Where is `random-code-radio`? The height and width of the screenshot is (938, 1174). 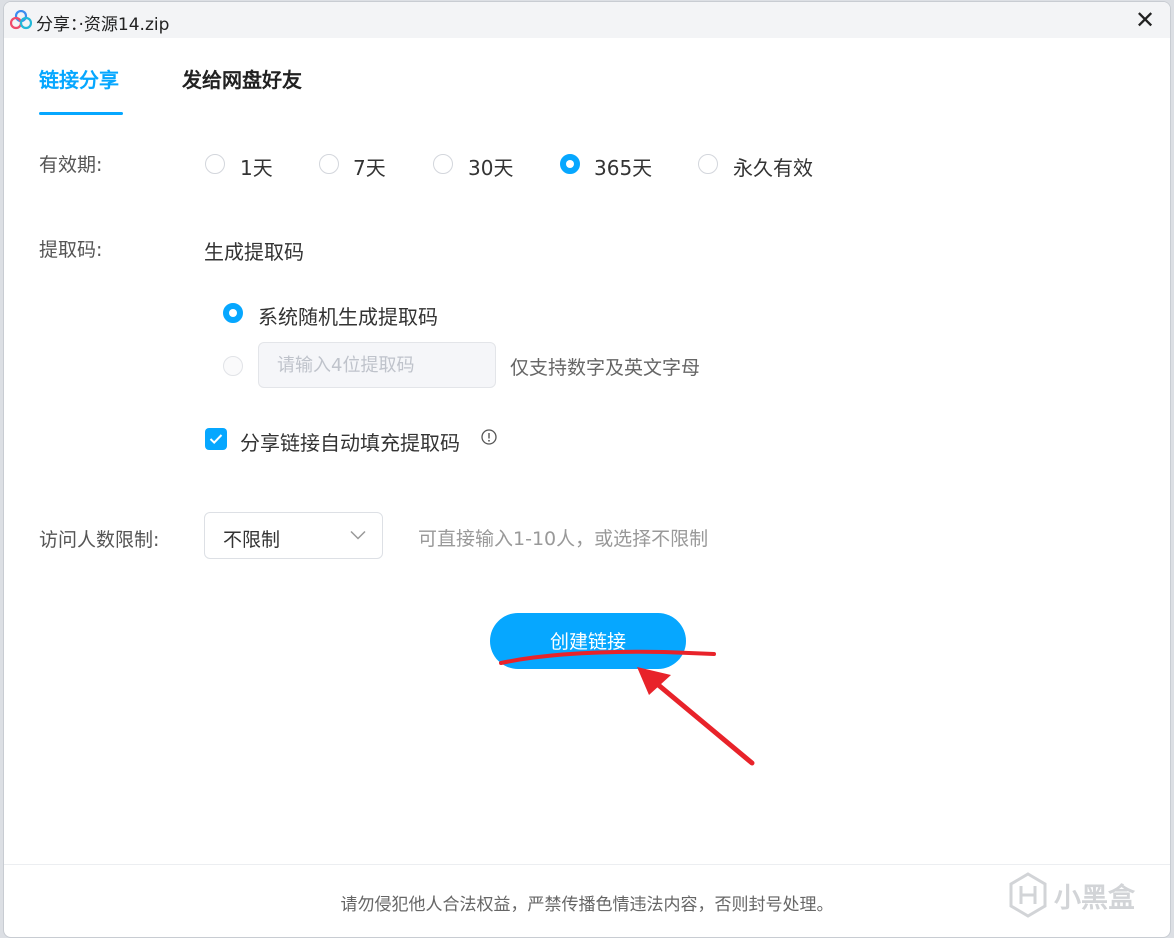 random-code-radio is located at coordinates (233, 313).